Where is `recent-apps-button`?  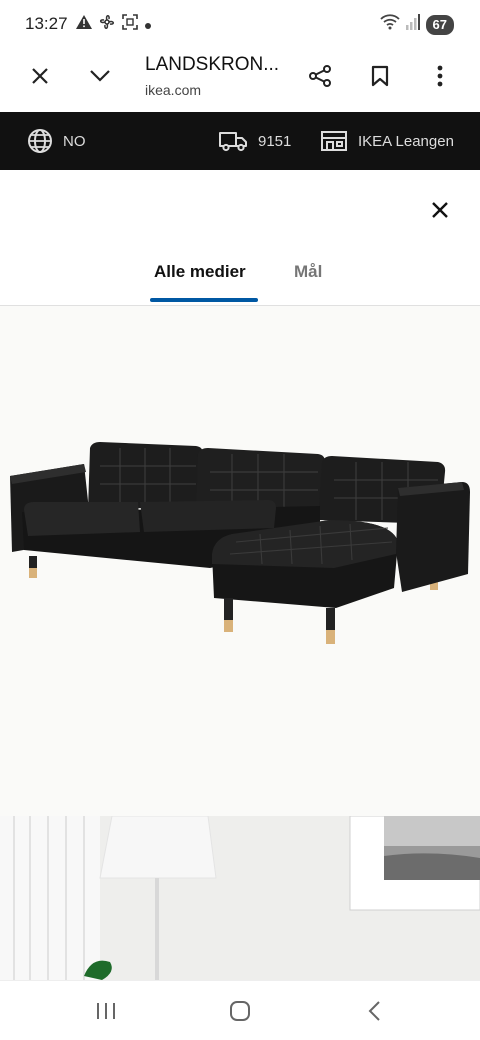
recent-apps-button is located at coordinates (106, 1011).